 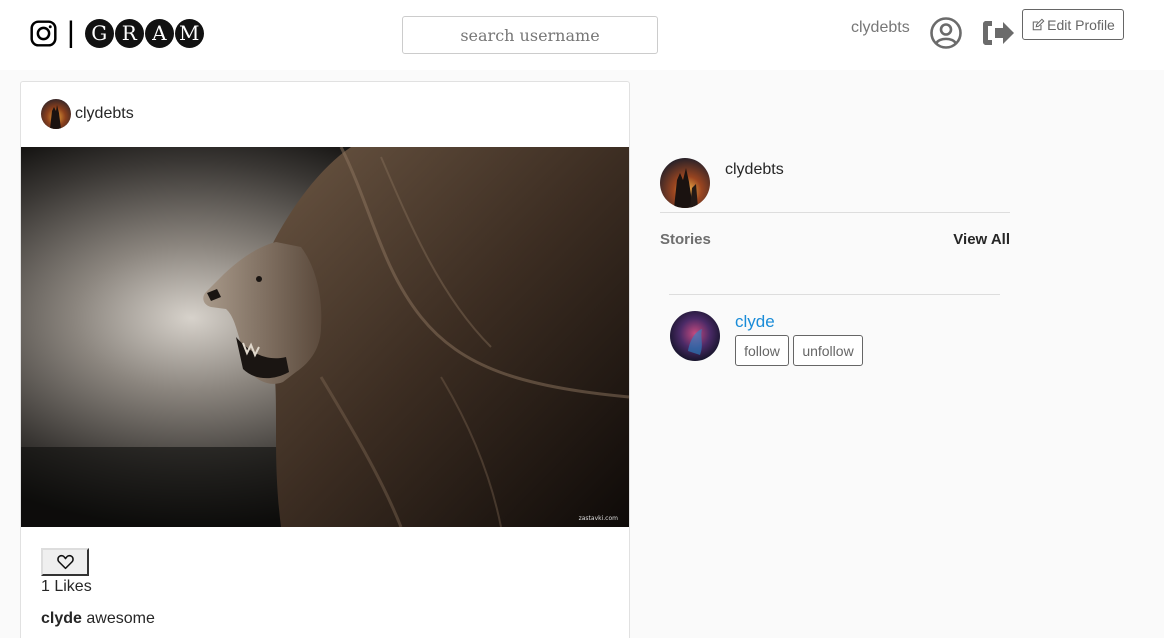 I want to click on image-watermark: zastavki.com, so click(x=598, y=518).